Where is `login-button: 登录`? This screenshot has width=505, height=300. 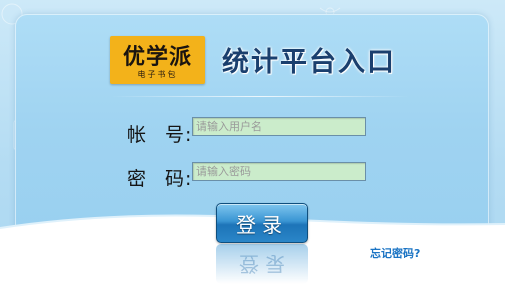 login-button: 登录 is located at coordinates (262, 223).